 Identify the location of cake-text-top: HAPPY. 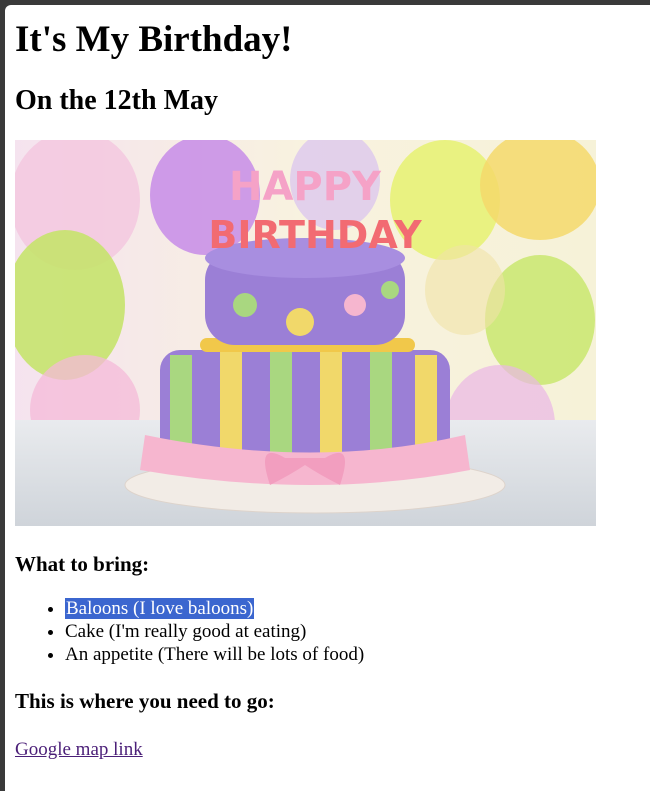
(305, 187).